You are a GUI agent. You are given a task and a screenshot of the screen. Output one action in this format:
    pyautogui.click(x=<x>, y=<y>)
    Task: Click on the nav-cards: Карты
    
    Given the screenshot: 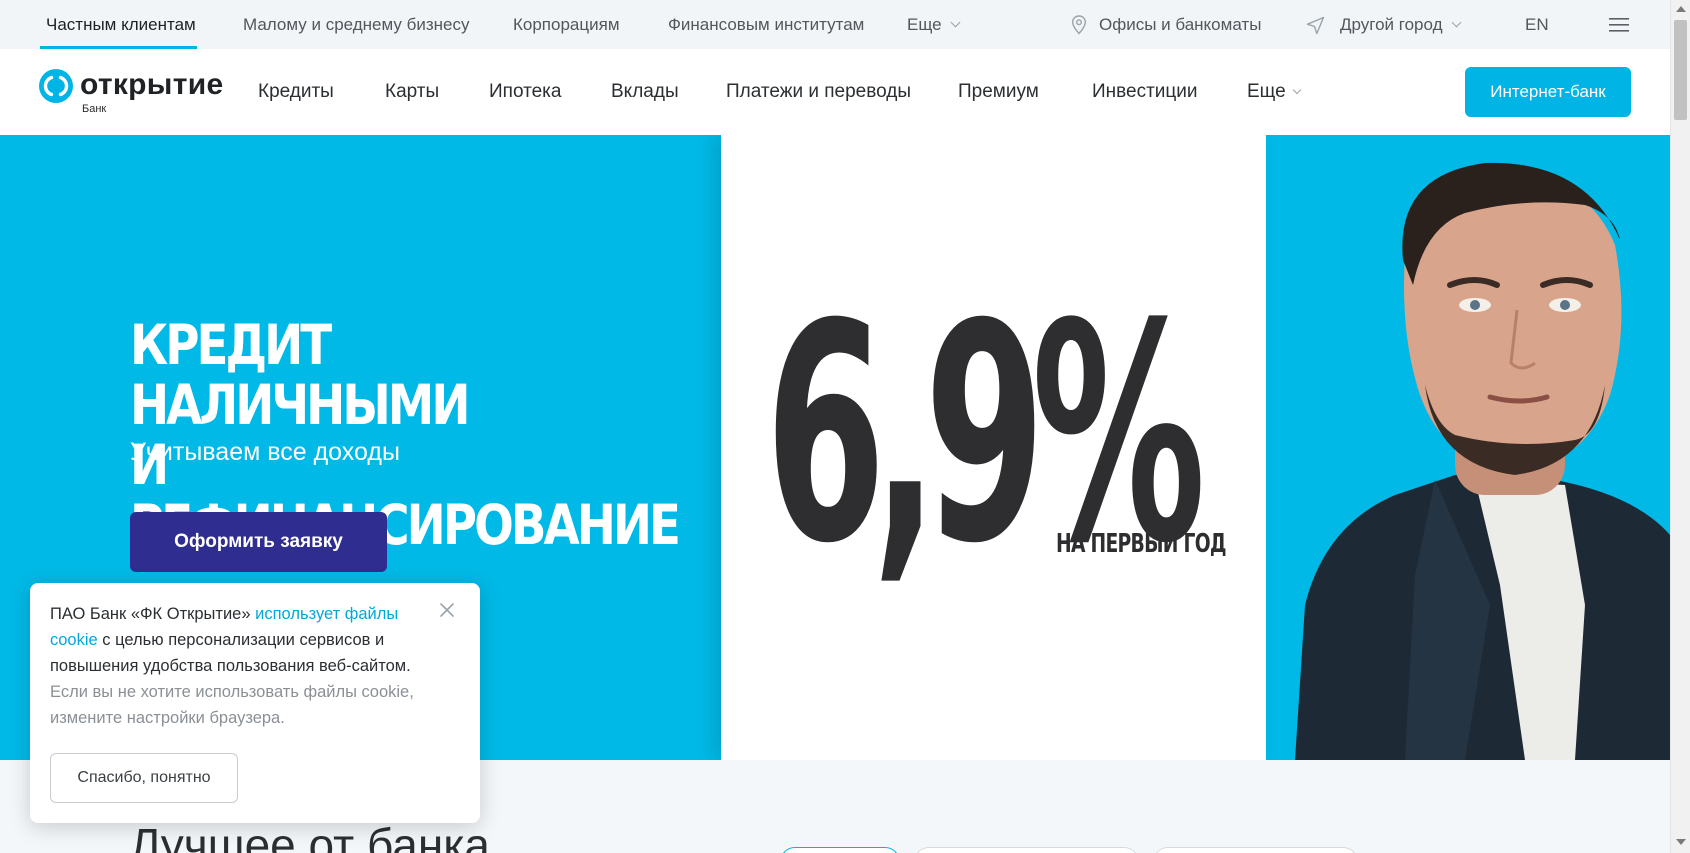 What is the action you would take?
    pyautogui.click(x=412, y=92)
    